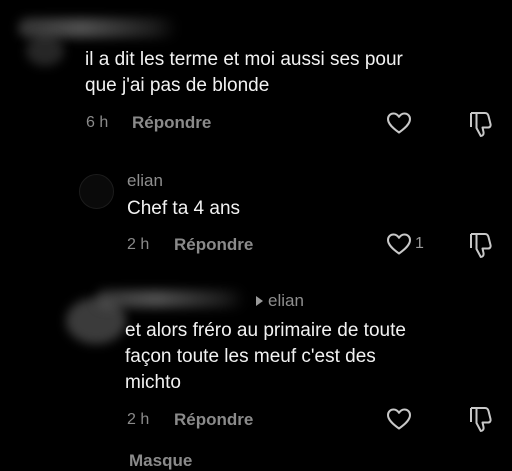 The image size is (512, 471). What do you see at coordinates (259, 301) in the screenshot?
I see `reply-arrow-icon` at bounding box center [259, 301].